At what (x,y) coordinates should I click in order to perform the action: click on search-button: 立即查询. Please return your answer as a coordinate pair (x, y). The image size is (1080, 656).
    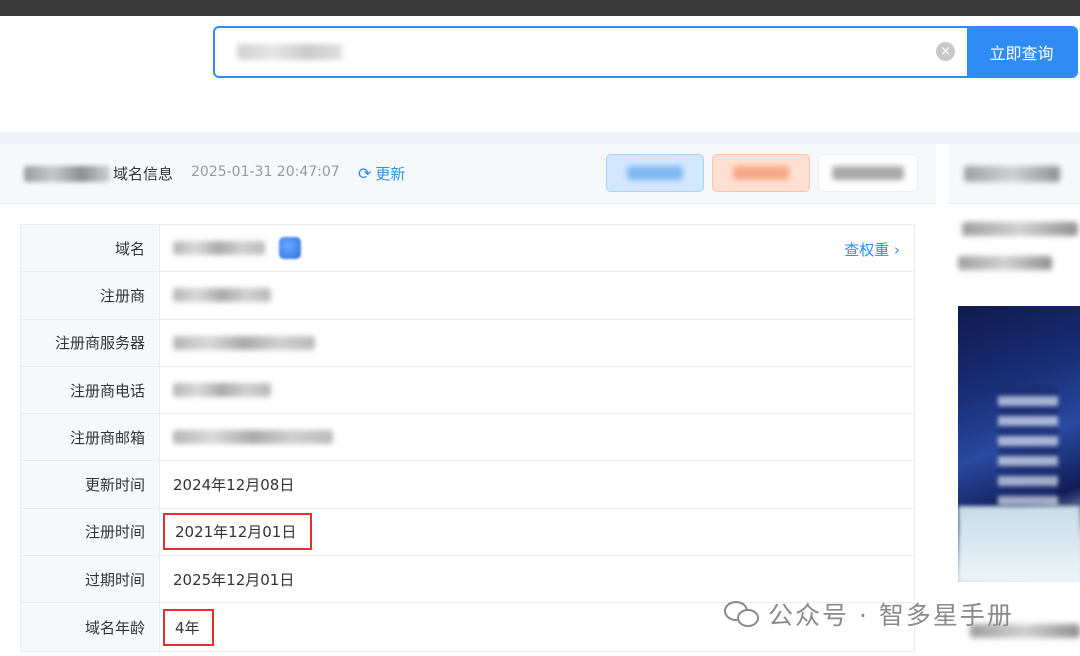
    Looking at the image, I should click on (1021, 52).